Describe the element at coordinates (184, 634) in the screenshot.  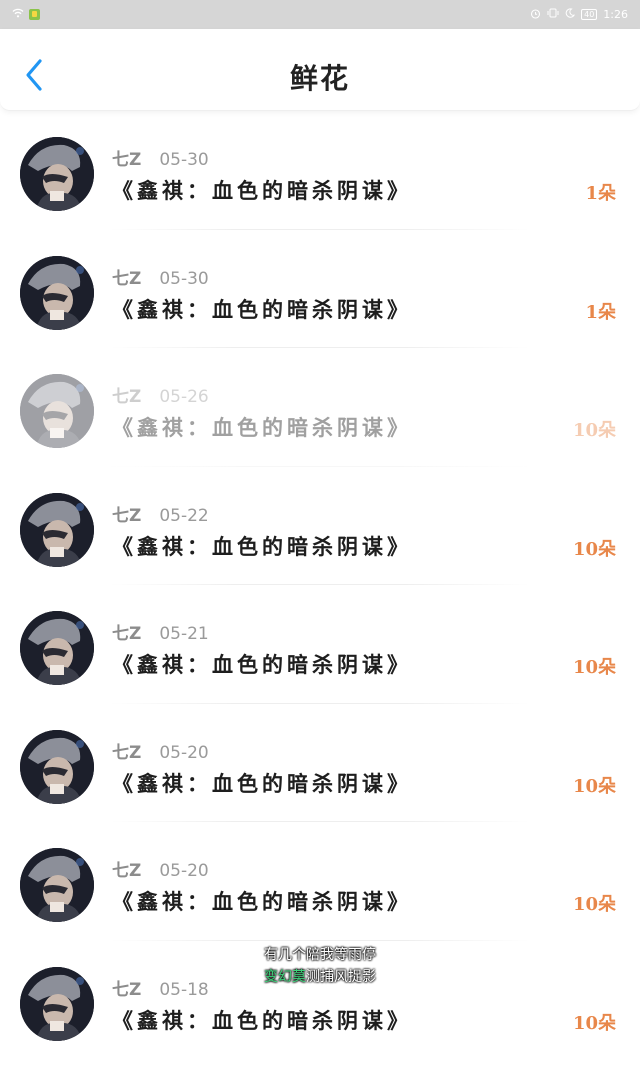
I see `record-date: 05-21` at that location.